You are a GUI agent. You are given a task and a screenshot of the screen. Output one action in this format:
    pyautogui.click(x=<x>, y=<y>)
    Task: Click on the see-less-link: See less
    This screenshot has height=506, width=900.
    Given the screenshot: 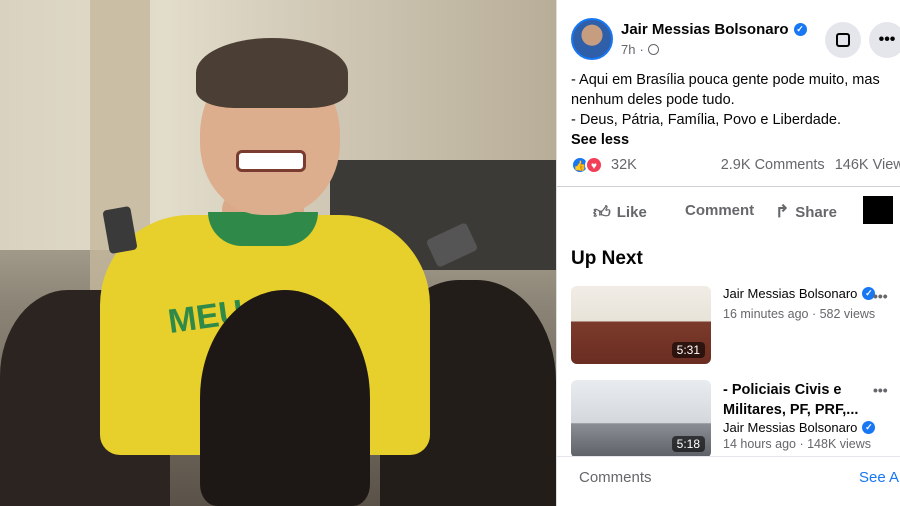 What is the action you would take?
    pyautogui.click(x=735, y=140)
    